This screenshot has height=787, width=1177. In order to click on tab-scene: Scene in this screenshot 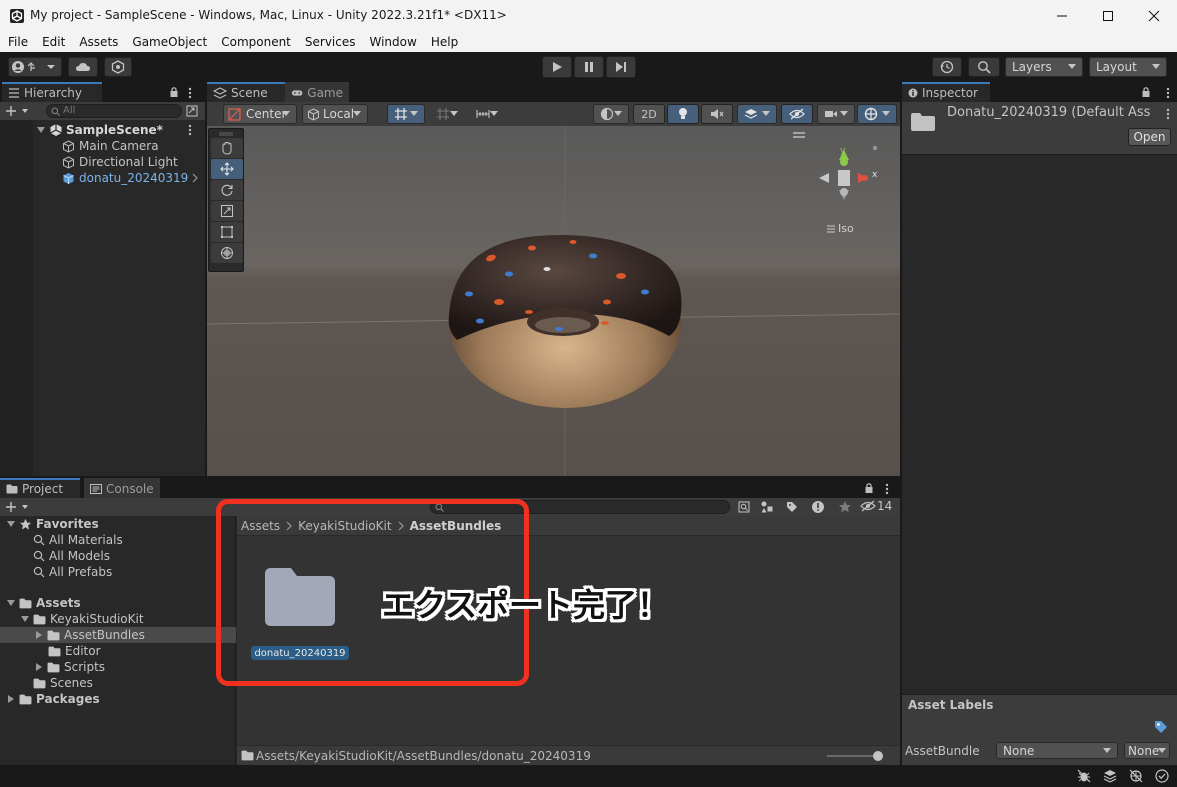, I will do `click(246, 92)`.